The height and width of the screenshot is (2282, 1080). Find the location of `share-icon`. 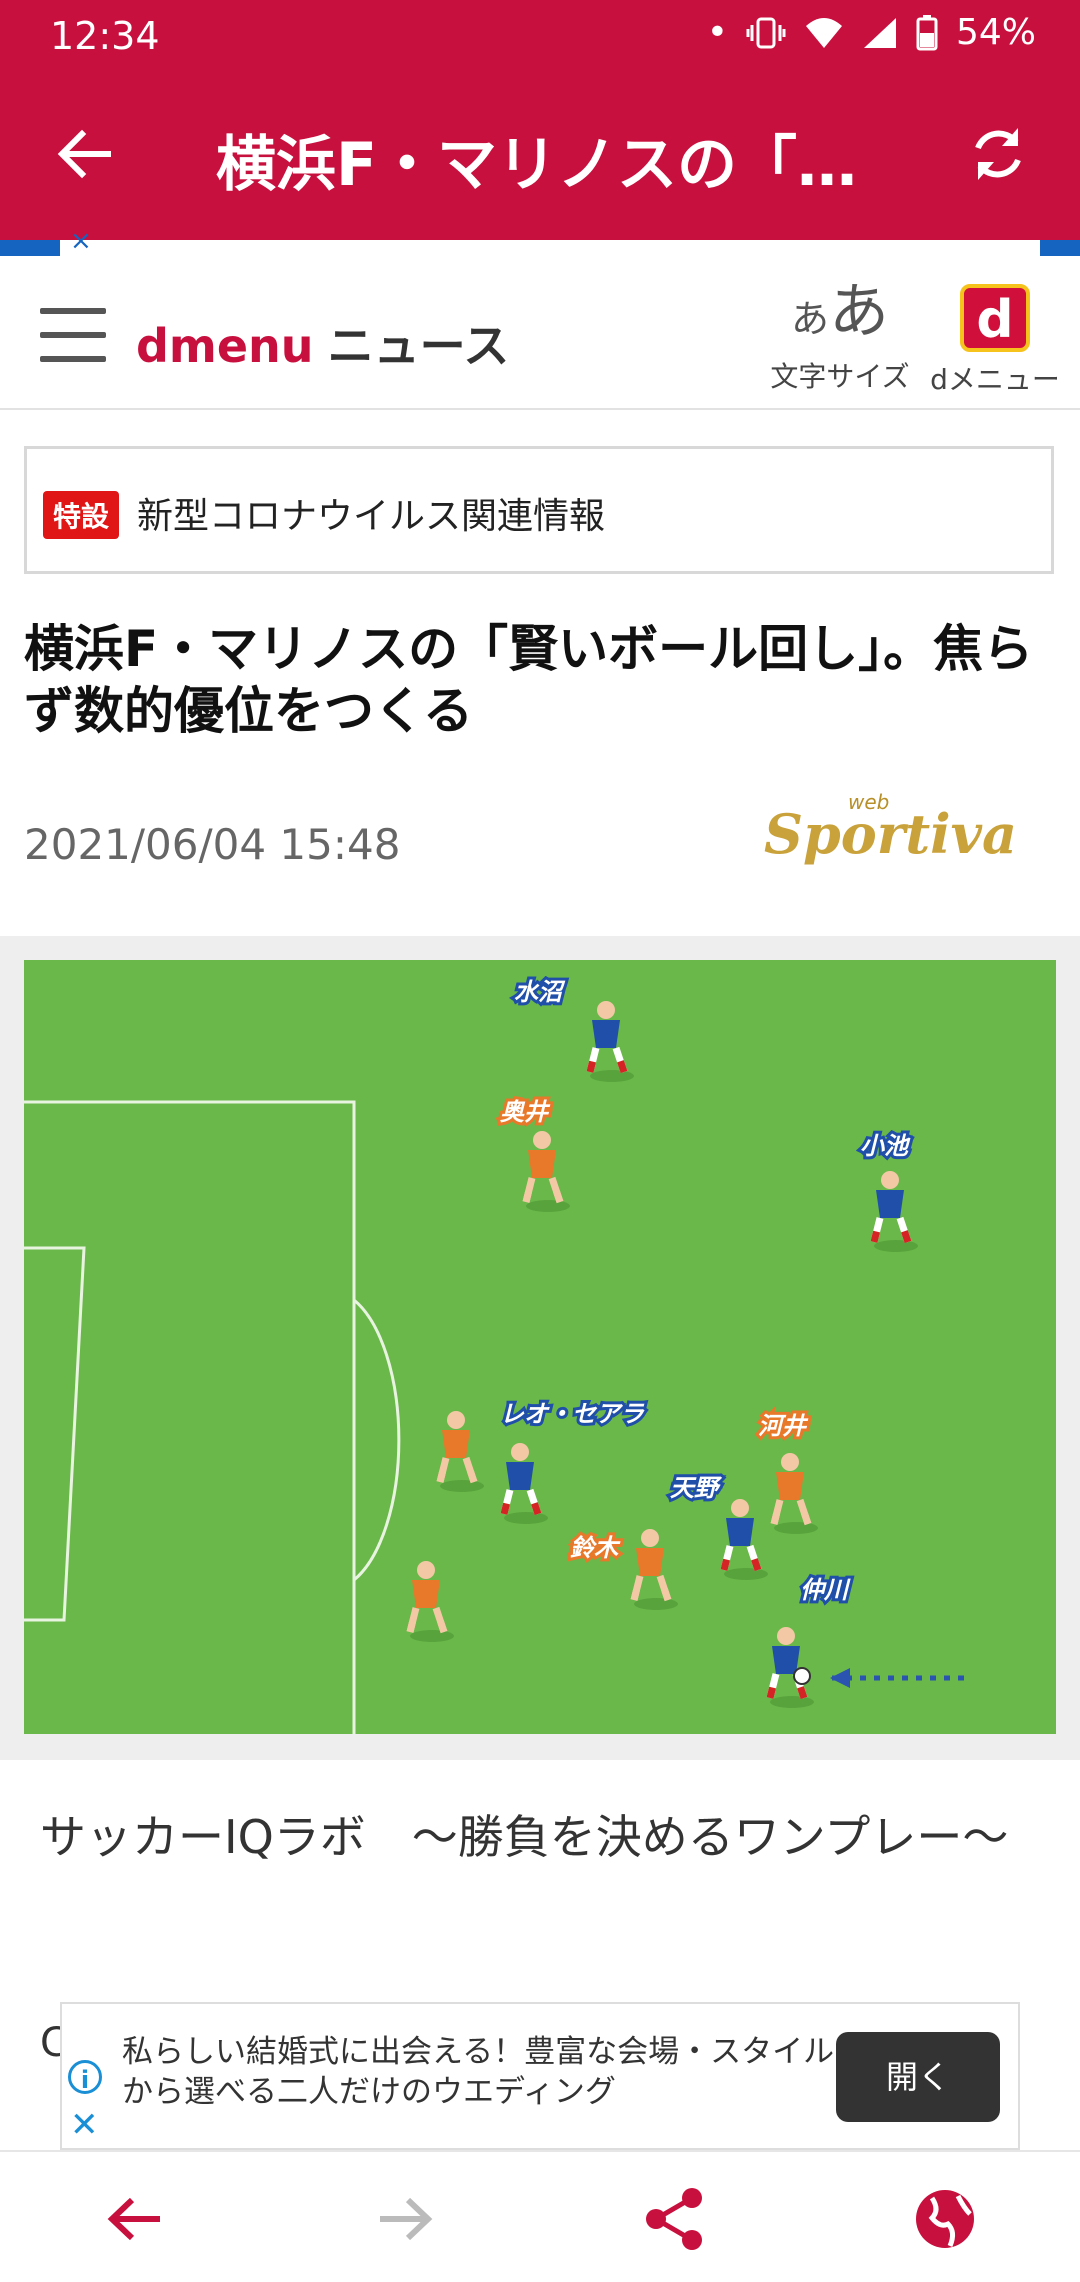

share-icon is located at coordinates (675, 2219).